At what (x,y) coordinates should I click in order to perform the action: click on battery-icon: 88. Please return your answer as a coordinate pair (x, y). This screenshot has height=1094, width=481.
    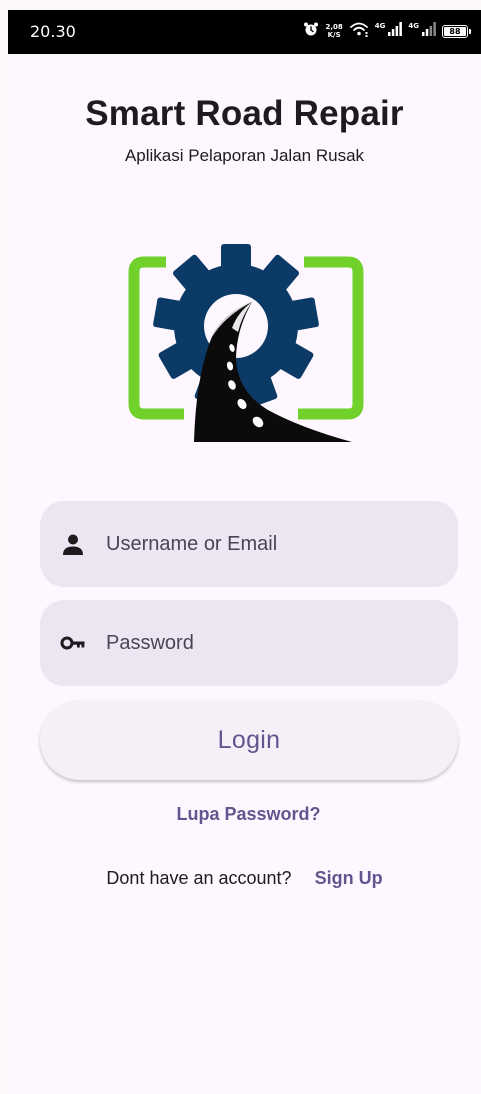
    Looking at the image, I should click on (456, 31).